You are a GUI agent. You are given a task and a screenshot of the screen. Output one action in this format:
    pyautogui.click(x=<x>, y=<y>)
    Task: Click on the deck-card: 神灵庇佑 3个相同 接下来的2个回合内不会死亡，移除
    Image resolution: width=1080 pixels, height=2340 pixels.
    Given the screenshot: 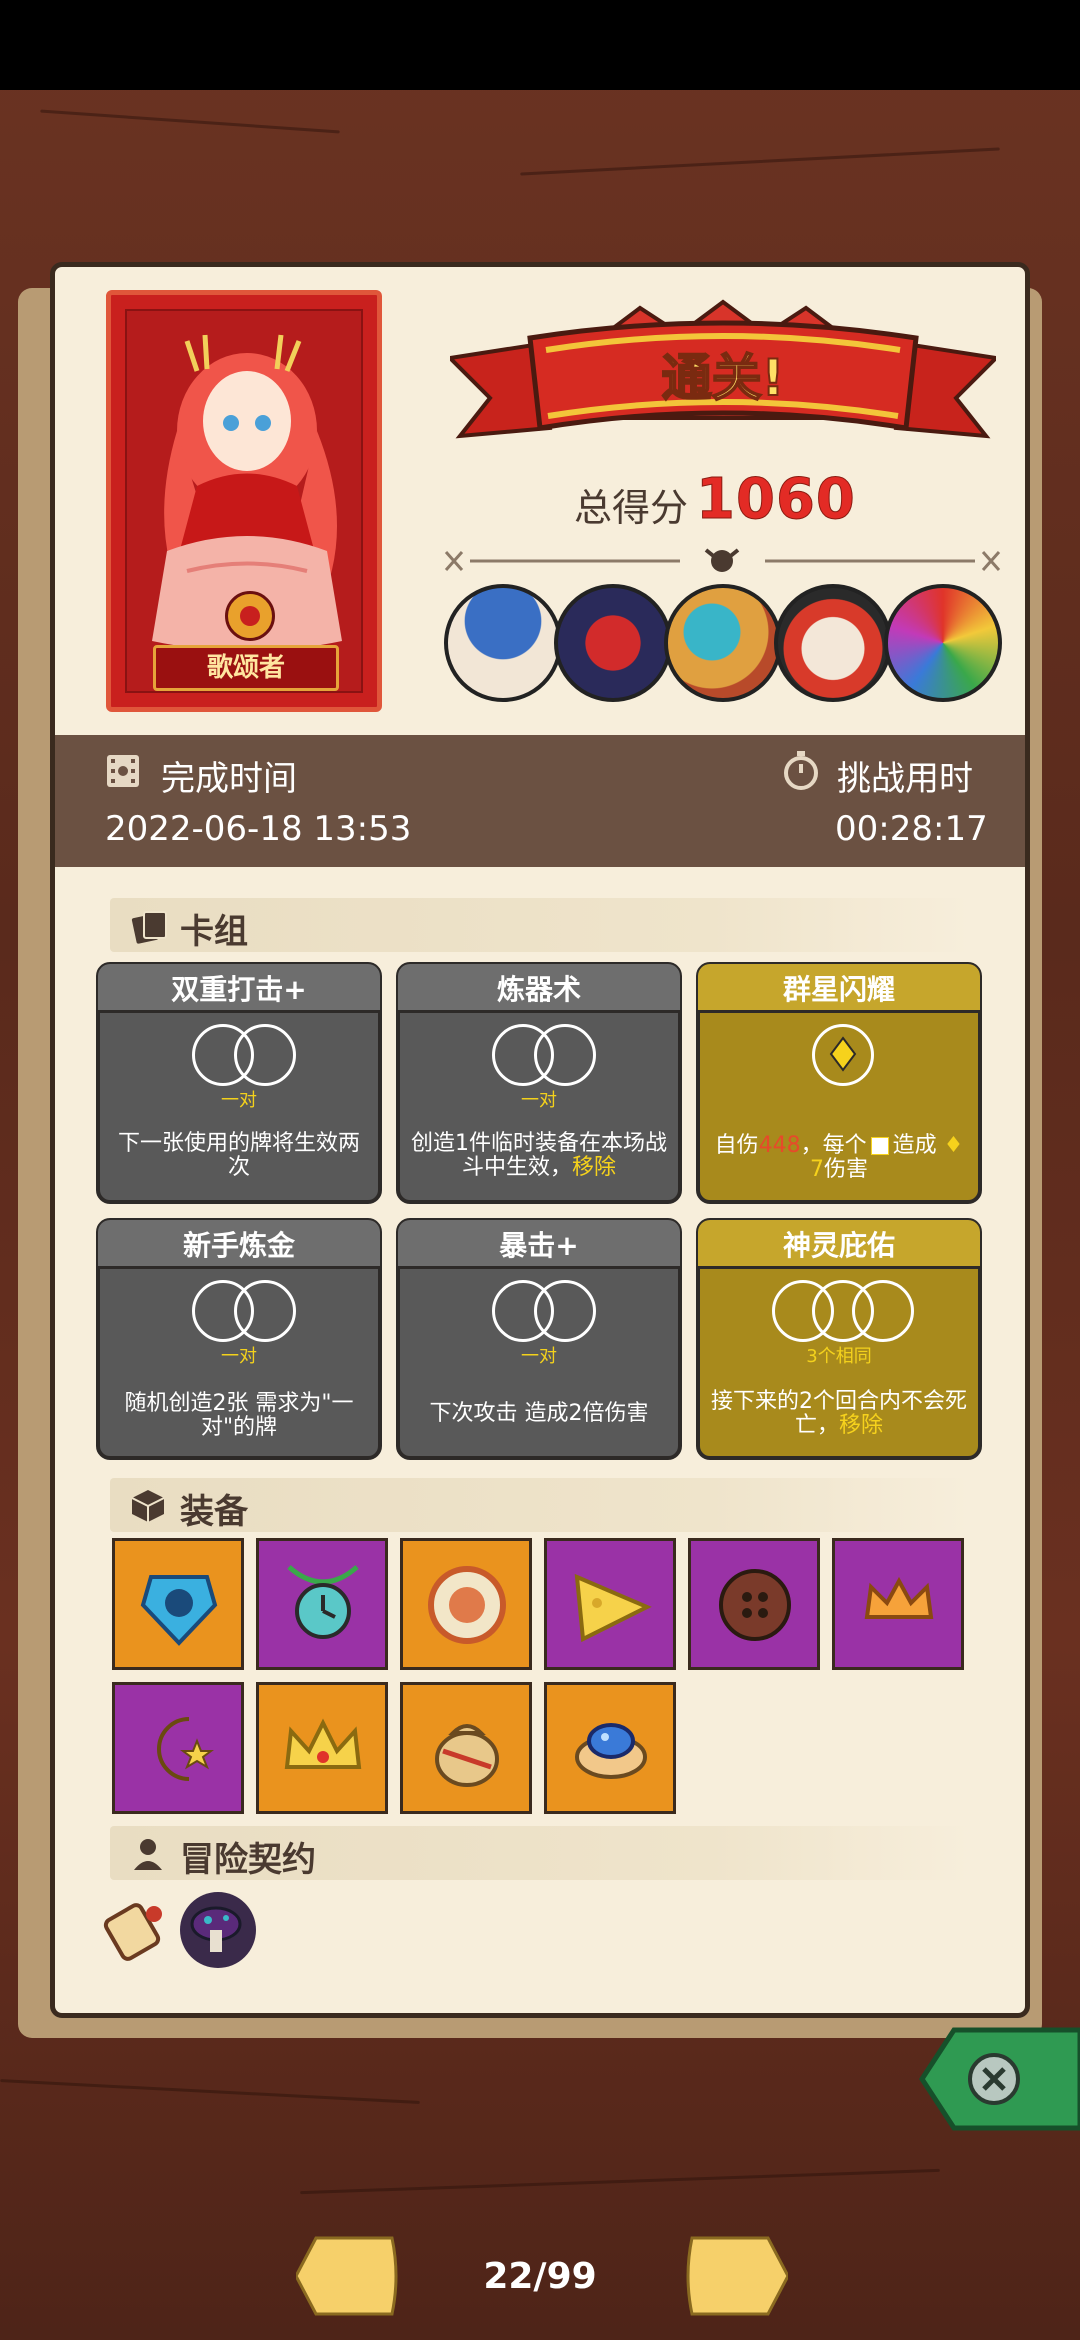 What is the action you would take?
    pyautogui.click(x=839, y=1339)
    